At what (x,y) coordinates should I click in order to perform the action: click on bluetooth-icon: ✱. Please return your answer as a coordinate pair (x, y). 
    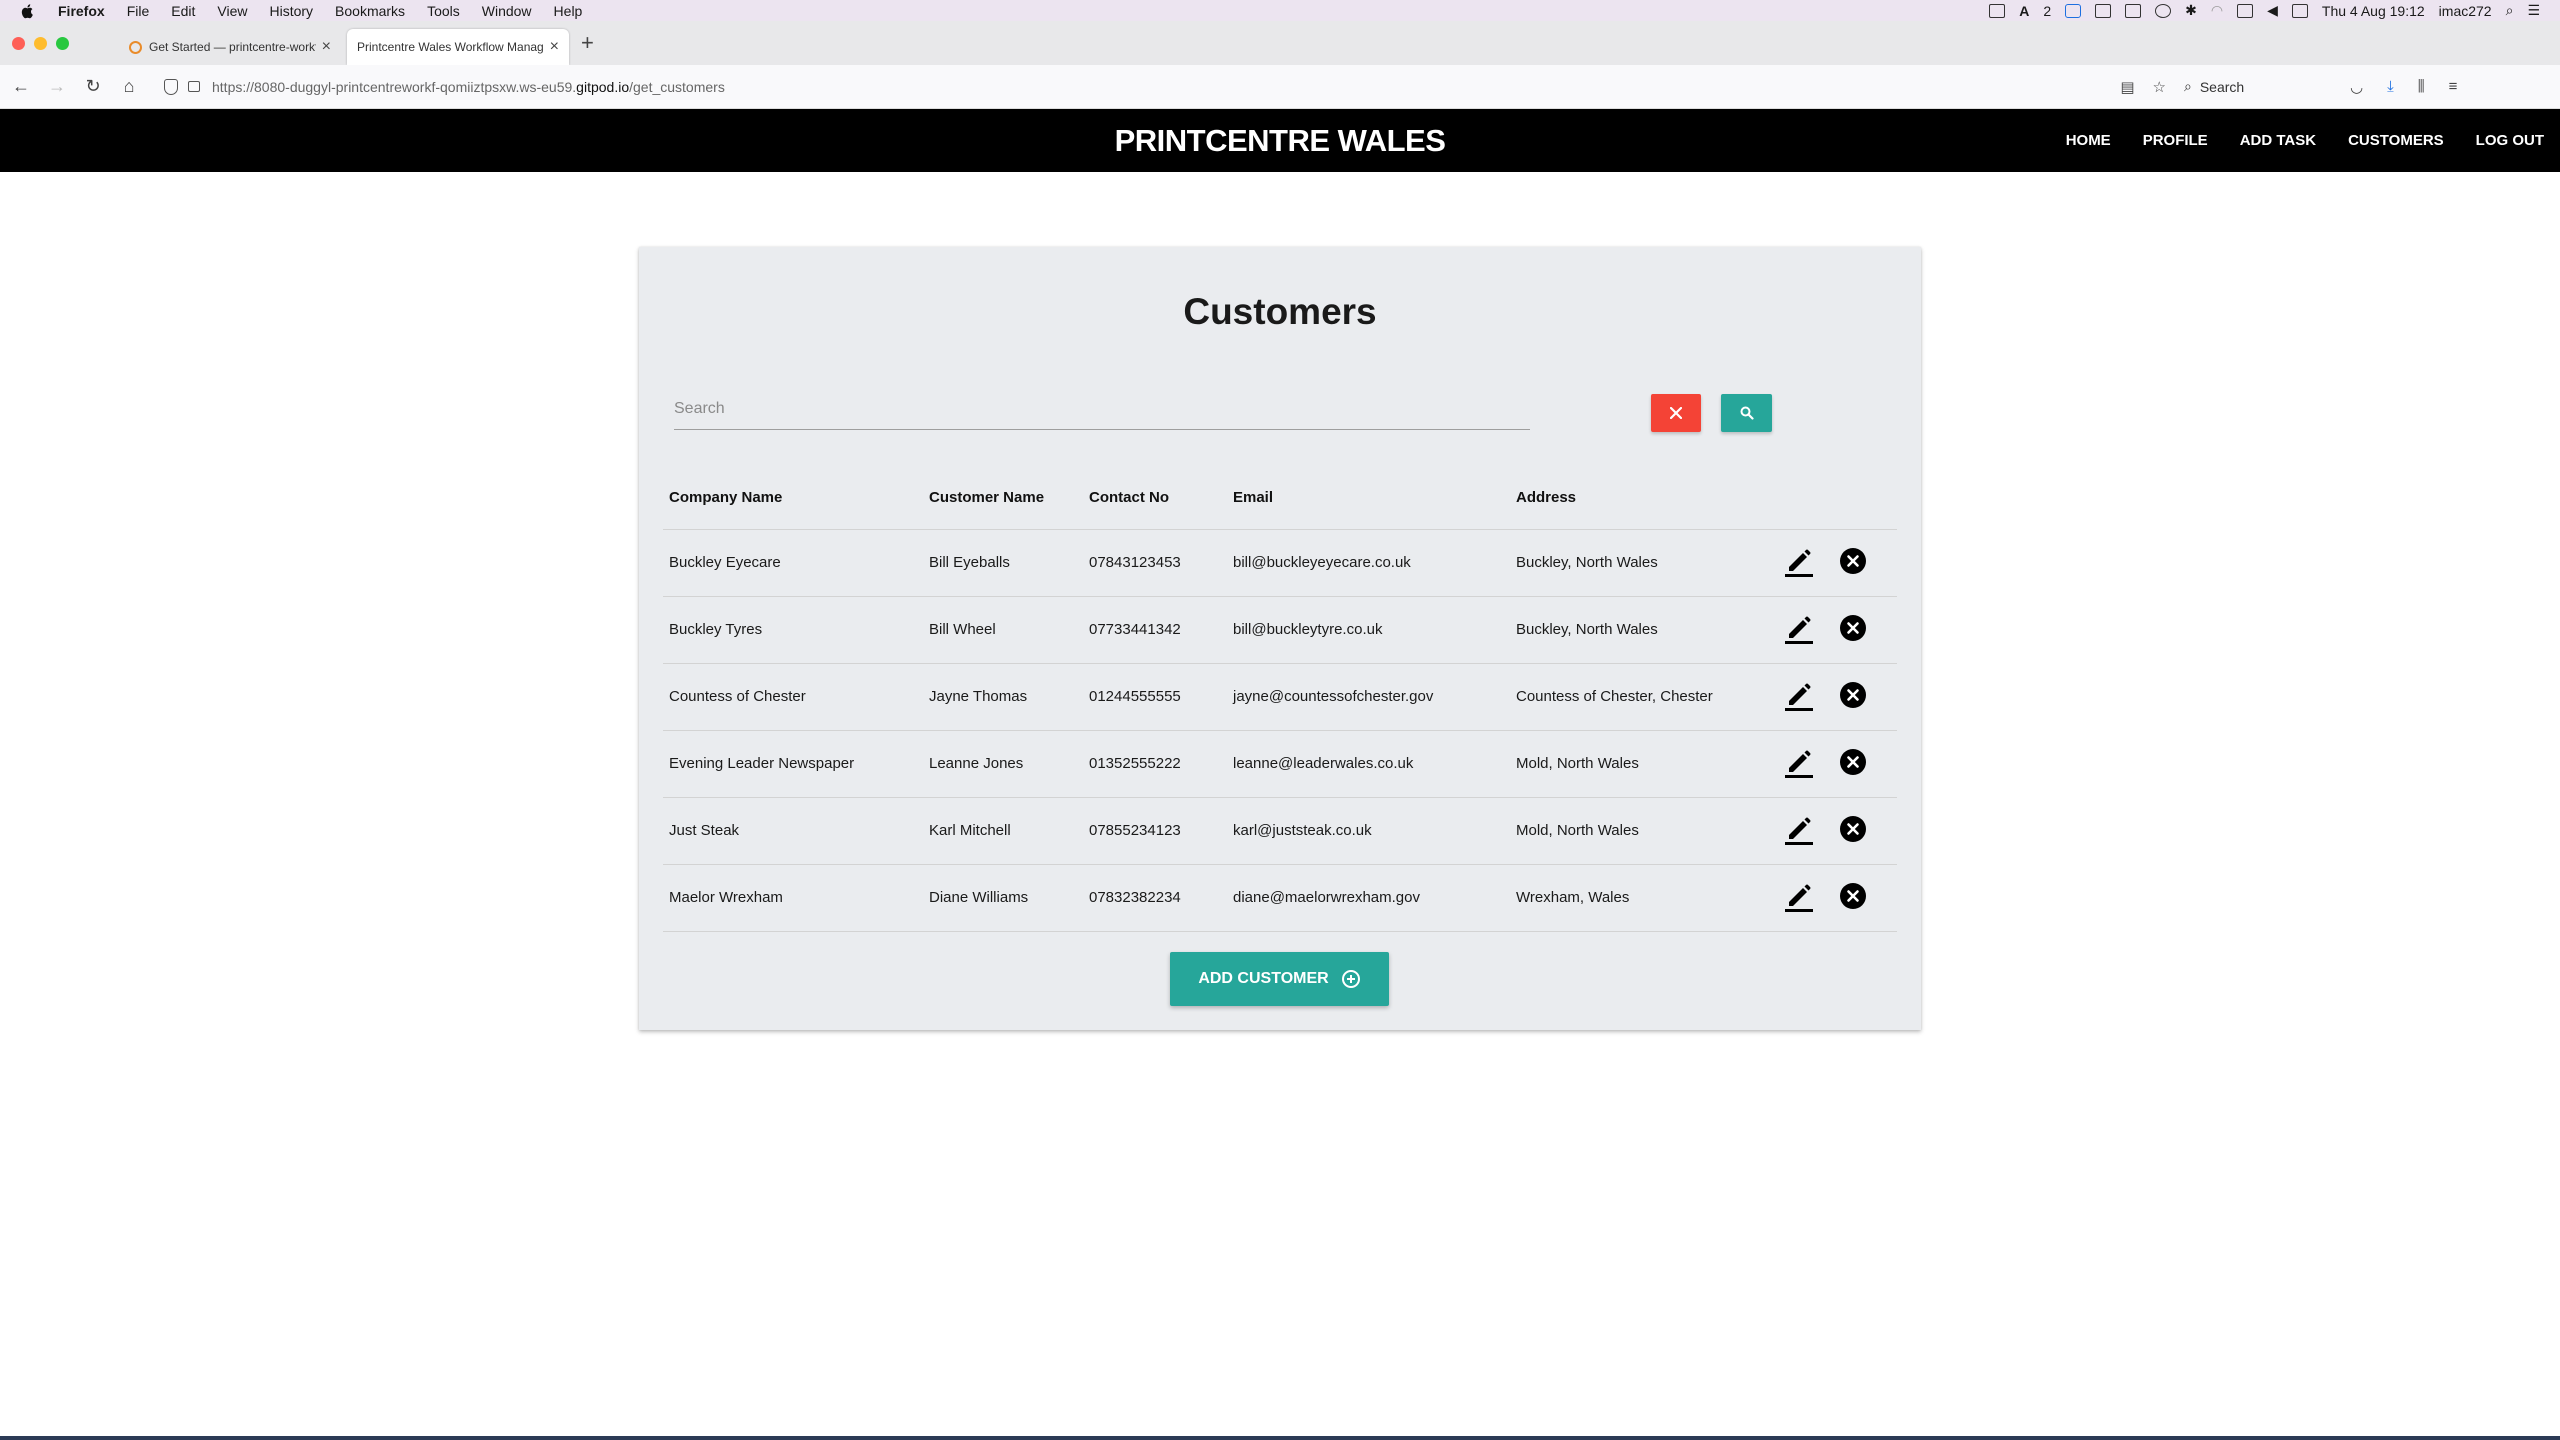
    Looking at the image, I should click on (2191, 10).